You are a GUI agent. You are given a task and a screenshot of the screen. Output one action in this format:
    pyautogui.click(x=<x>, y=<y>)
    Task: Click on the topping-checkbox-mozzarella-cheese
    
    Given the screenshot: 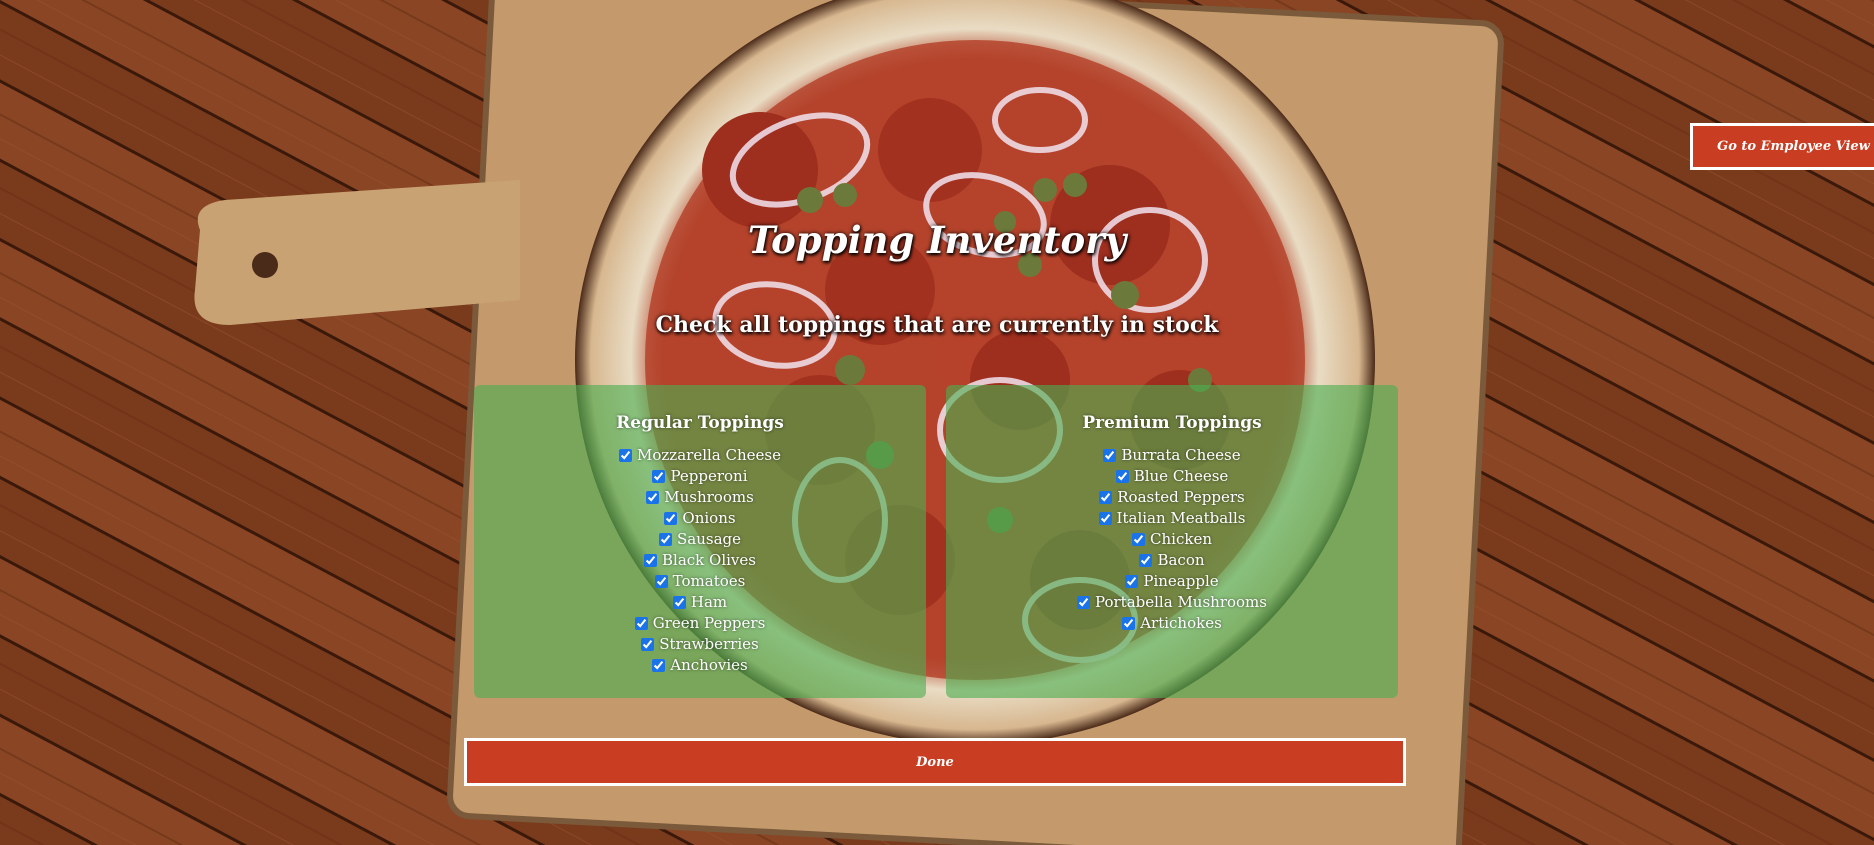 What is the action you would take?
    pyautogui.click(x=626, y=455)
    